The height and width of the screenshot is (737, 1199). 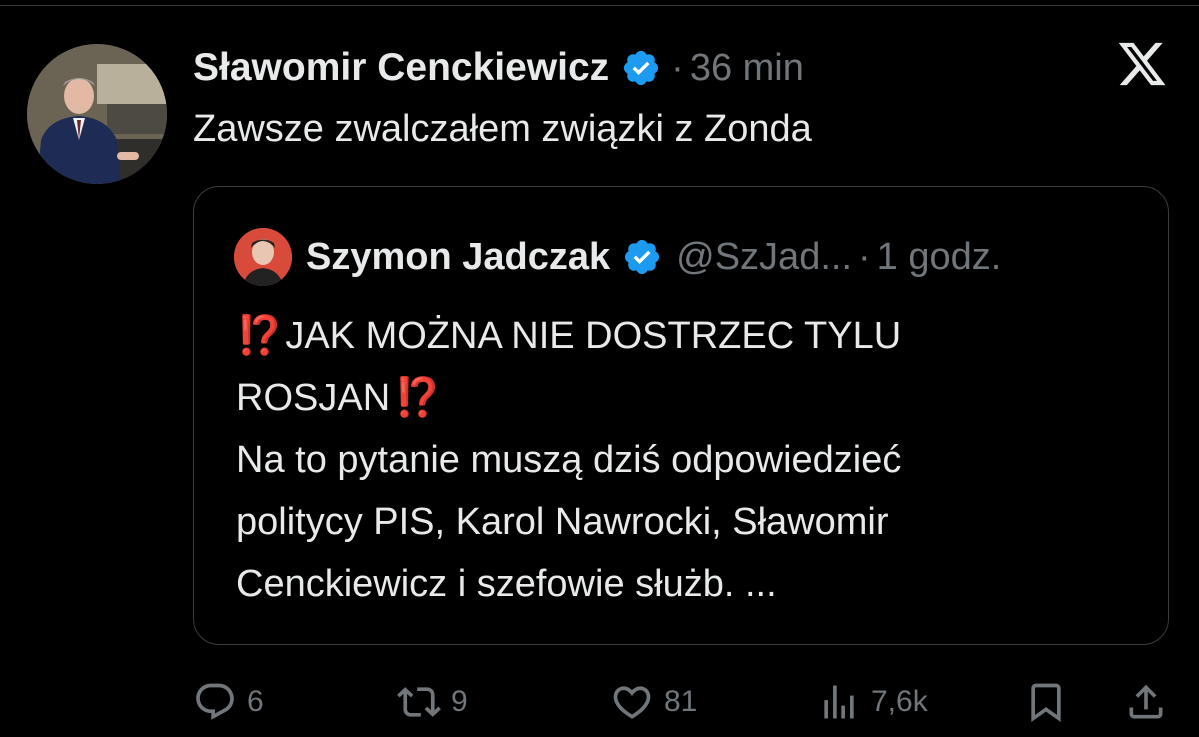 I want to click on like-count: 81, so click(x=681, y=701).